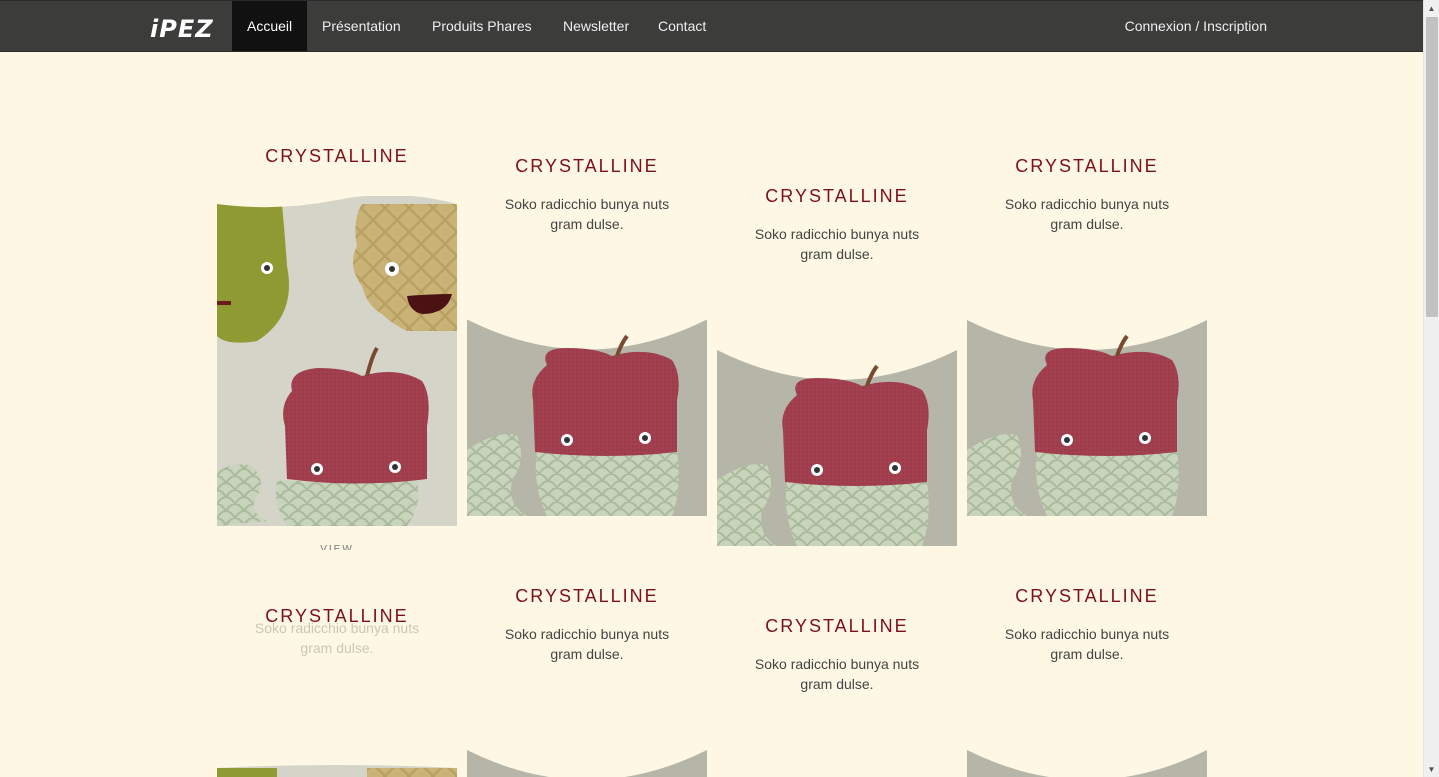  What do you see at coordinates (1431, 8) in the screenshot?
I see `scroll-up-arrow-icon: ▲` at bounding box center [1431, 8].